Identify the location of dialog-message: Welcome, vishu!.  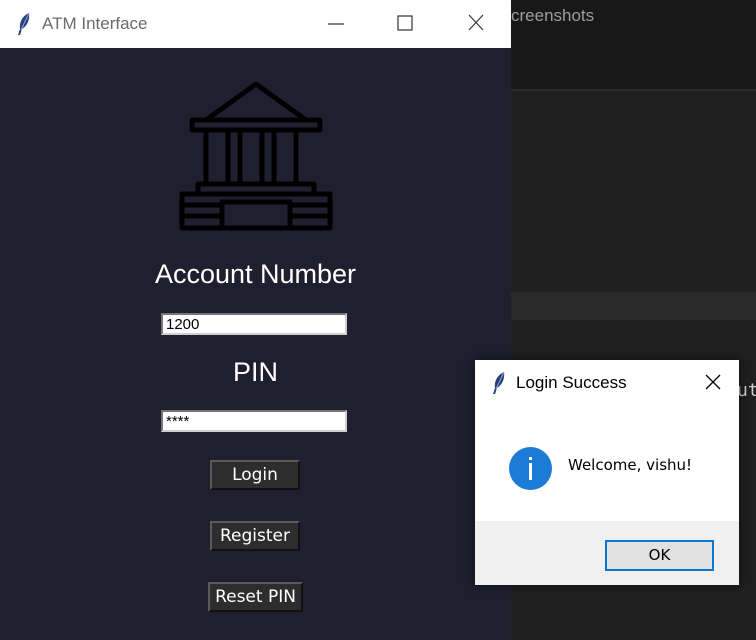
(630, 465).